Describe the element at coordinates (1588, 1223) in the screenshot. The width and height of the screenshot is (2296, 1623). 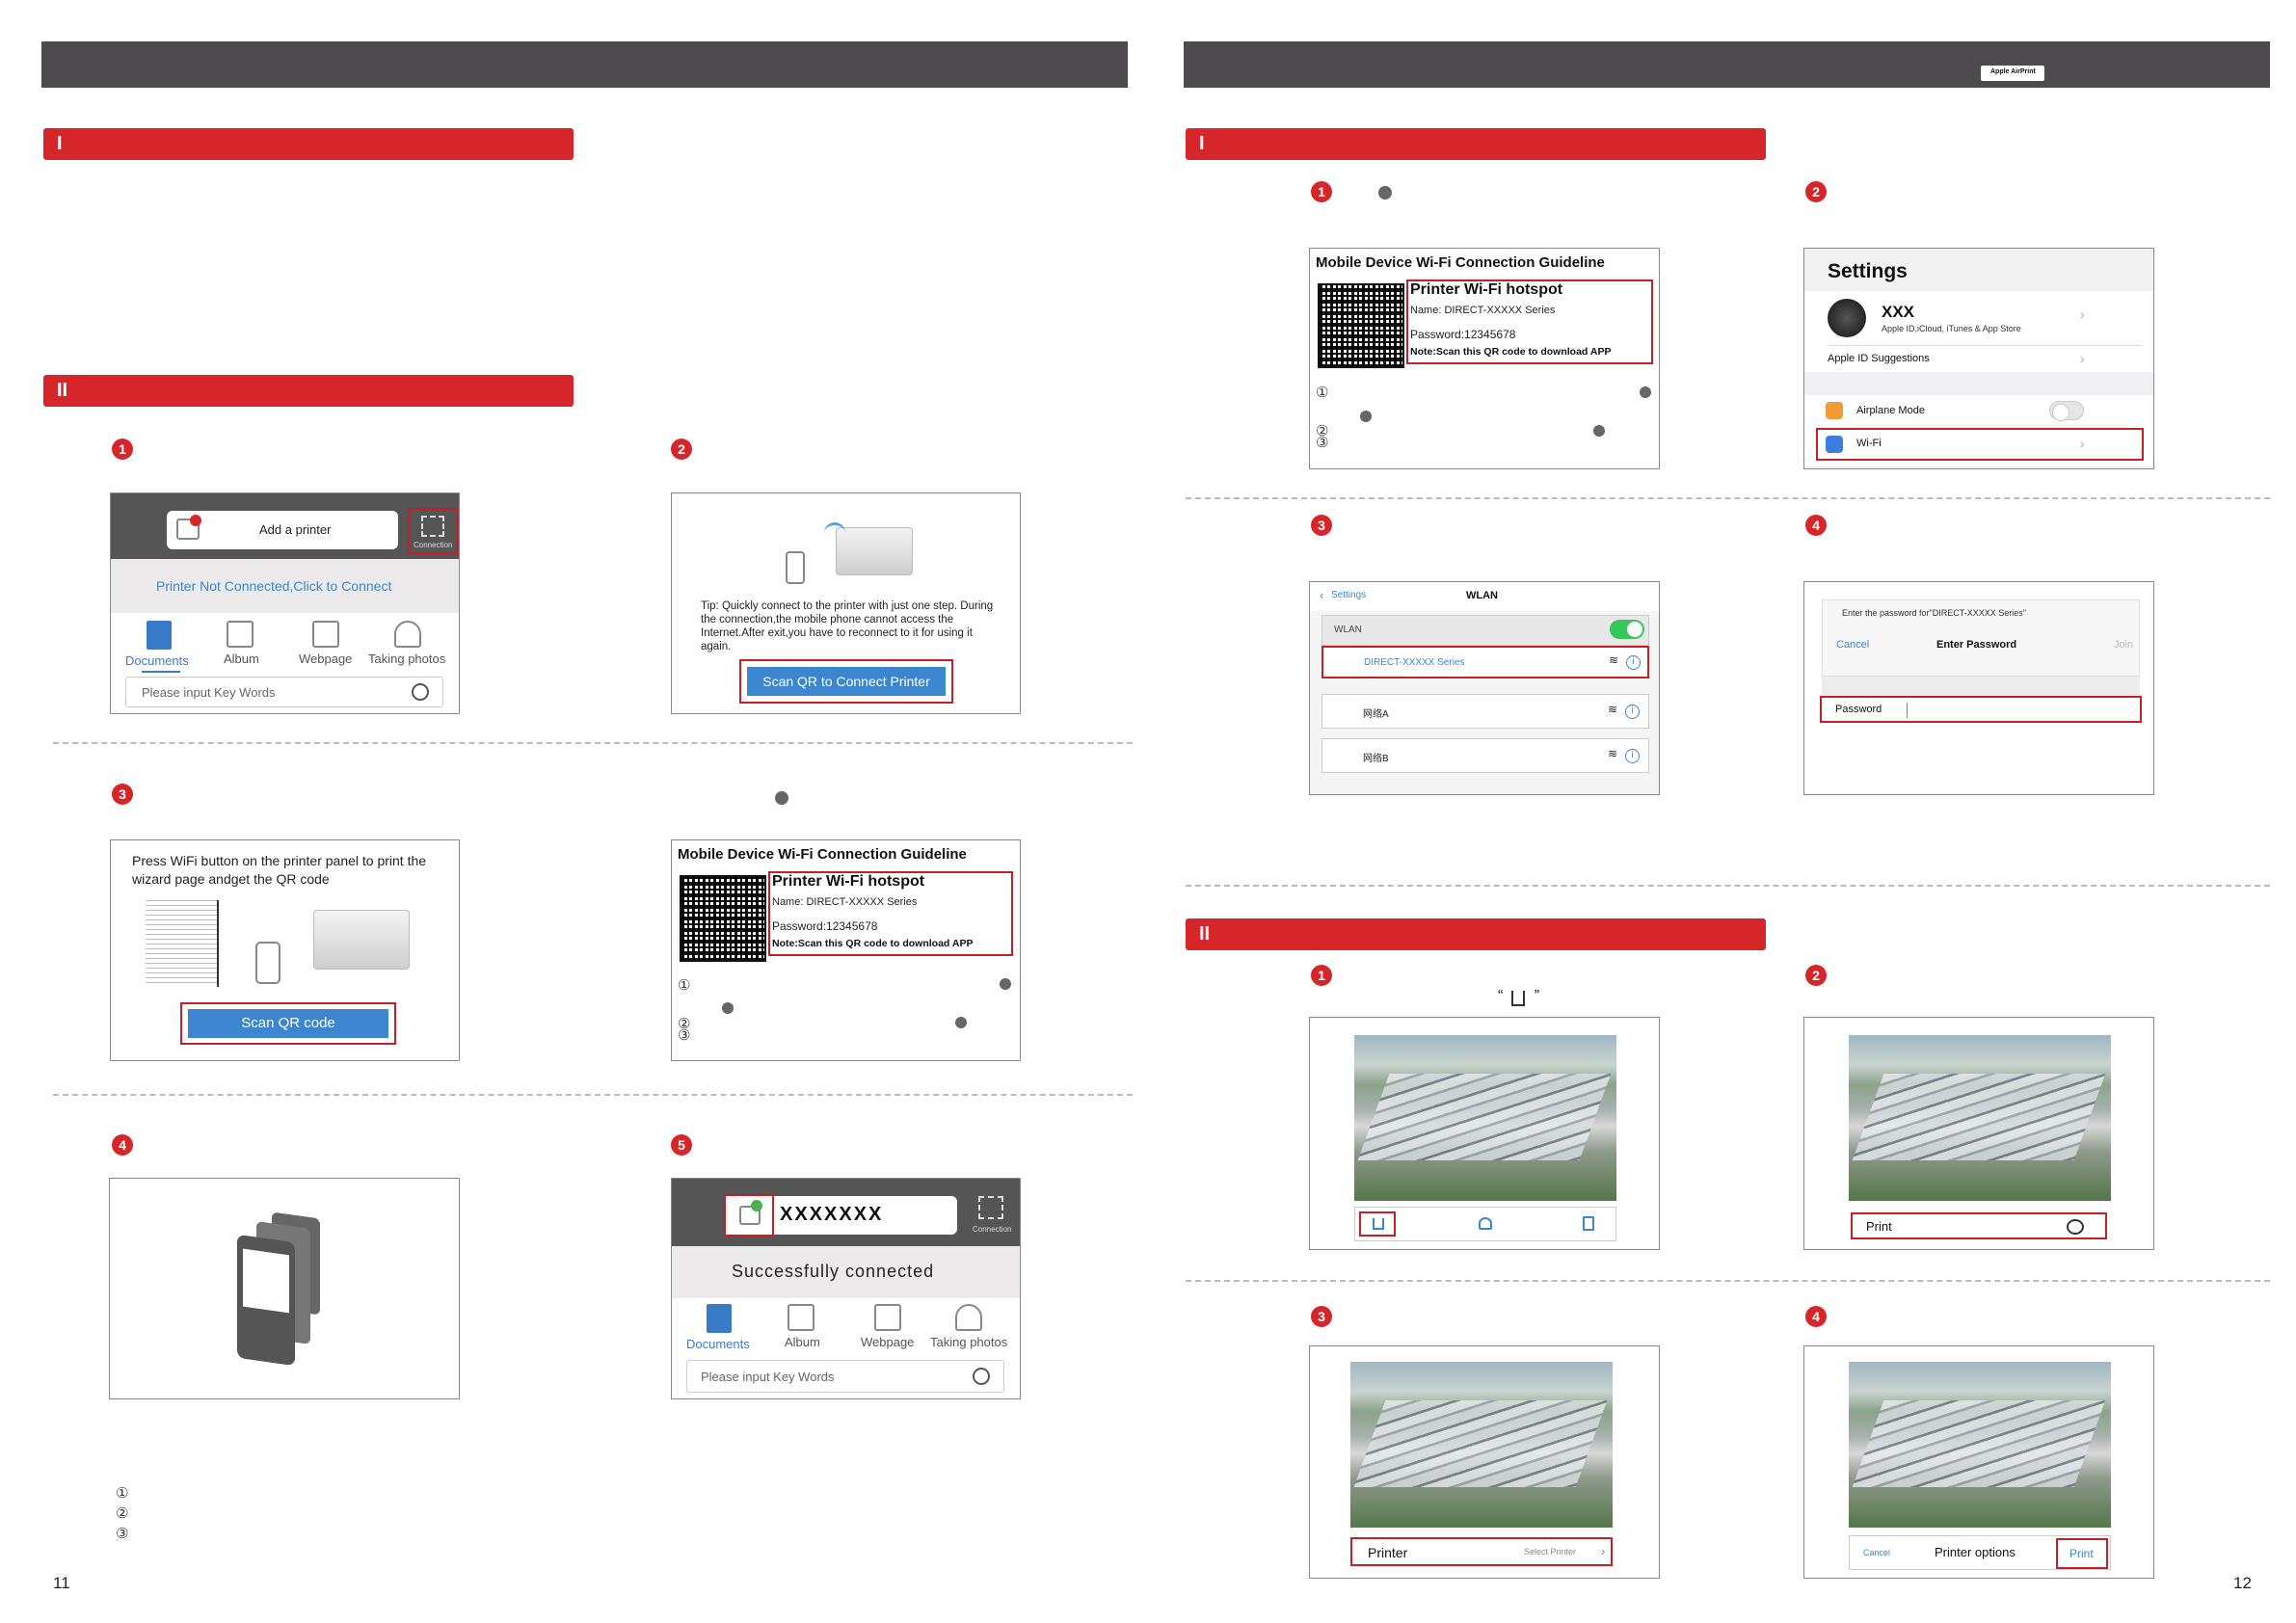
I see `trash-icon` at that location.